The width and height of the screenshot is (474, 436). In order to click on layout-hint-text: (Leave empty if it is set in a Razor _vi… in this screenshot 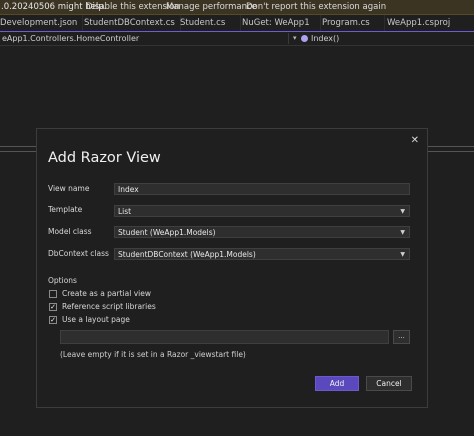, I will do `click(153, 354)`.